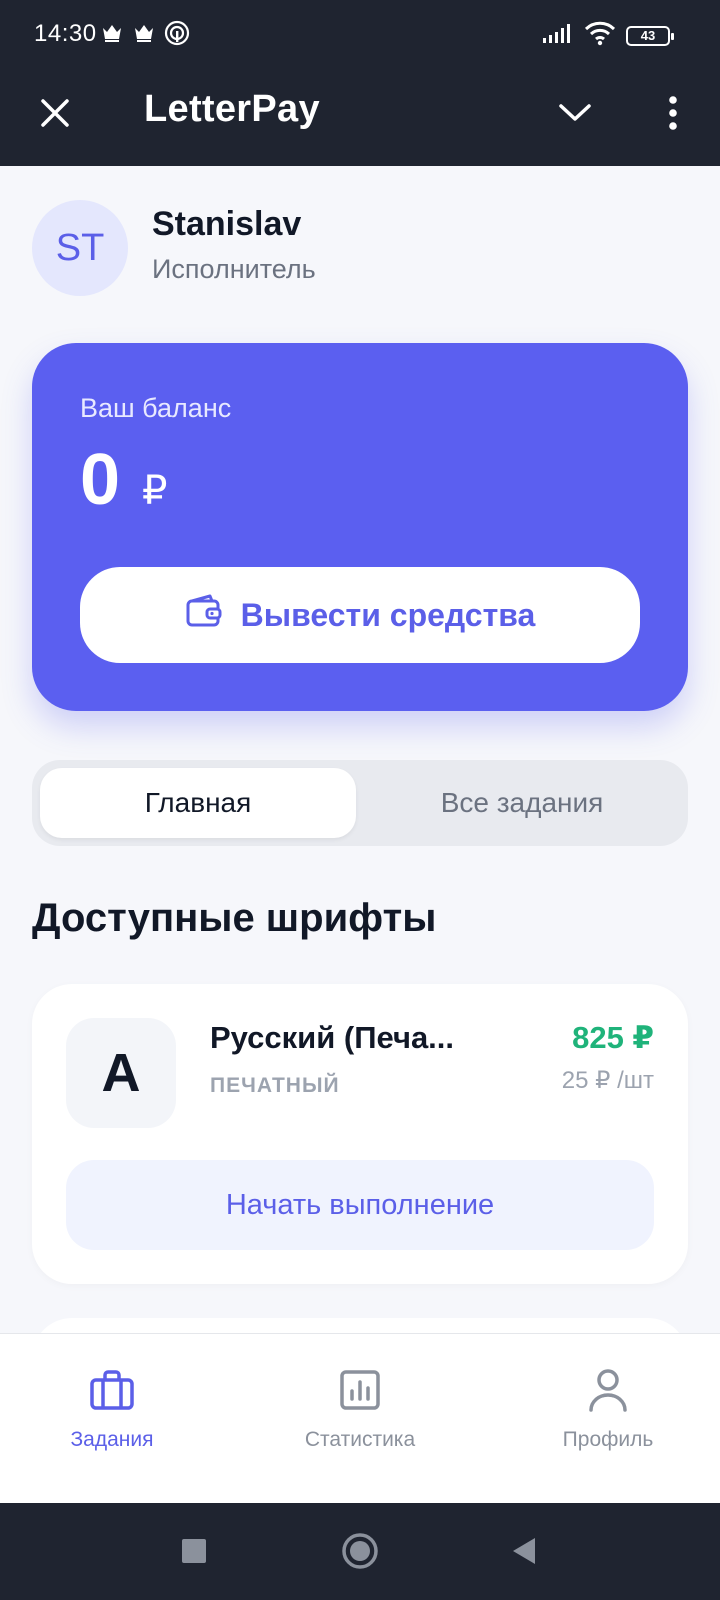  I want to click on segmented-tabs: Главная Все задания, so click(360, 803).